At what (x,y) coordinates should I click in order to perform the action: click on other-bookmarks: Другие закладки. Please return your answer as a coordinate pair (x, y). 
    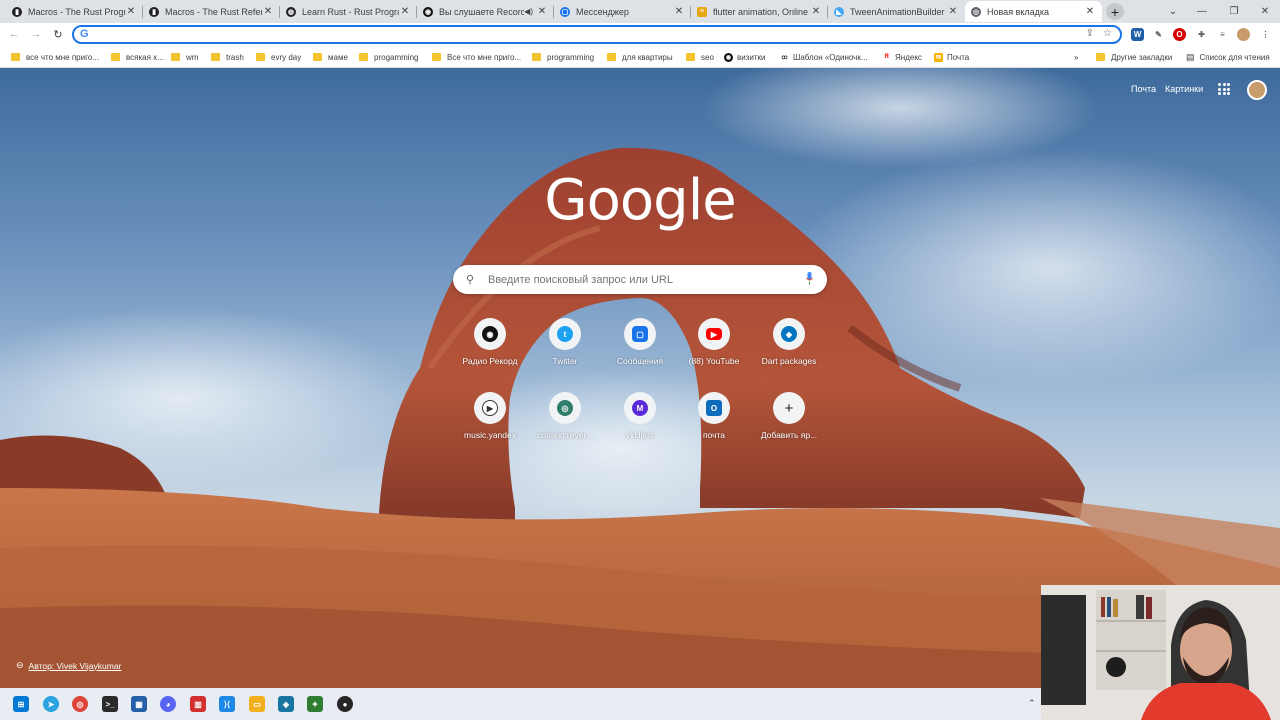
    Looking at the image, I should click on (1134, 57).